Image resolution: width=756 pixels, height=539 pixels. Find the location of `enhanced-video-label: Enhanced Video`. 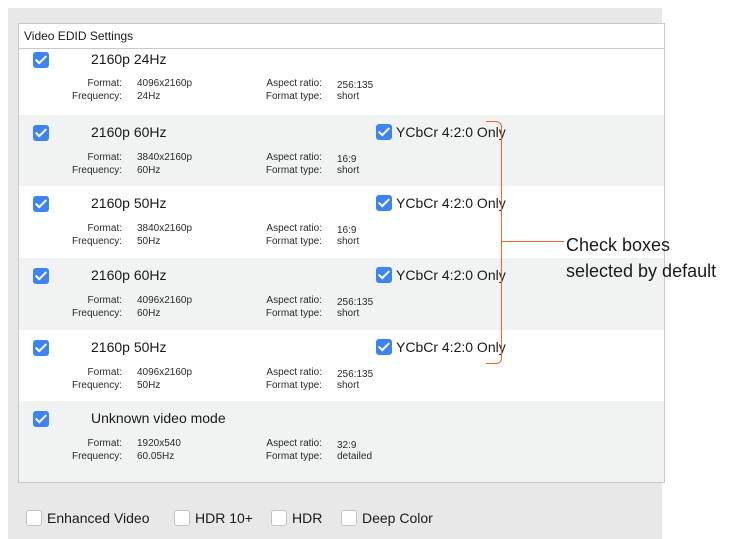

enhanced-video-label: Enhanced Video is located at coordinates (98, 518).